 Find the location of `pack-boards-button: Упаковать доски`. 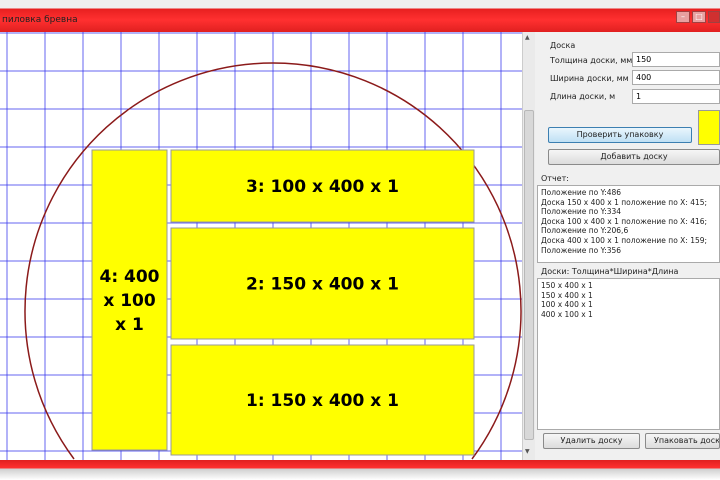

pack-boards-button: Упаковать доски is located at coordinates (682, 441).